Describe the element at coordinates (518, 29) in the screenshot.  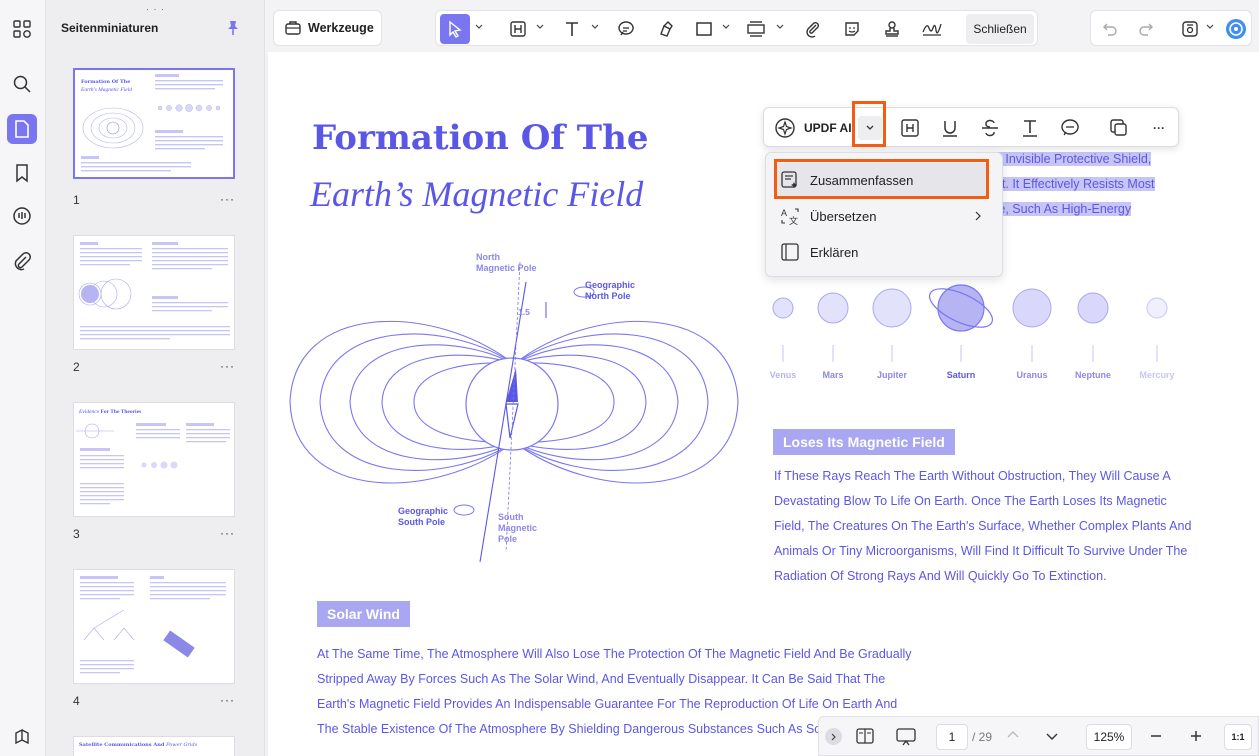
I see `text-box-tool-button` at that location.